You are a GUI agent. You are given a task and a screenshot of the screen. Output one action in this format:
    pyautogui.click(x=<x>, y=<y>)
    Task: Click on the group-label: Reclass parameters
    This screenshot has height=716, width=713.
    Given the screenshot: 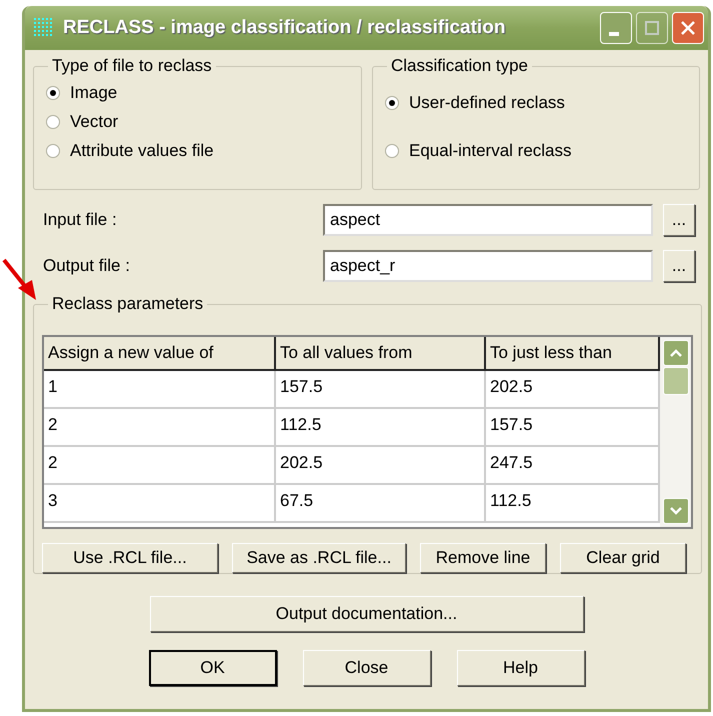 What is the action you would take?
    pyautogui.click(x=128, y=304)
    